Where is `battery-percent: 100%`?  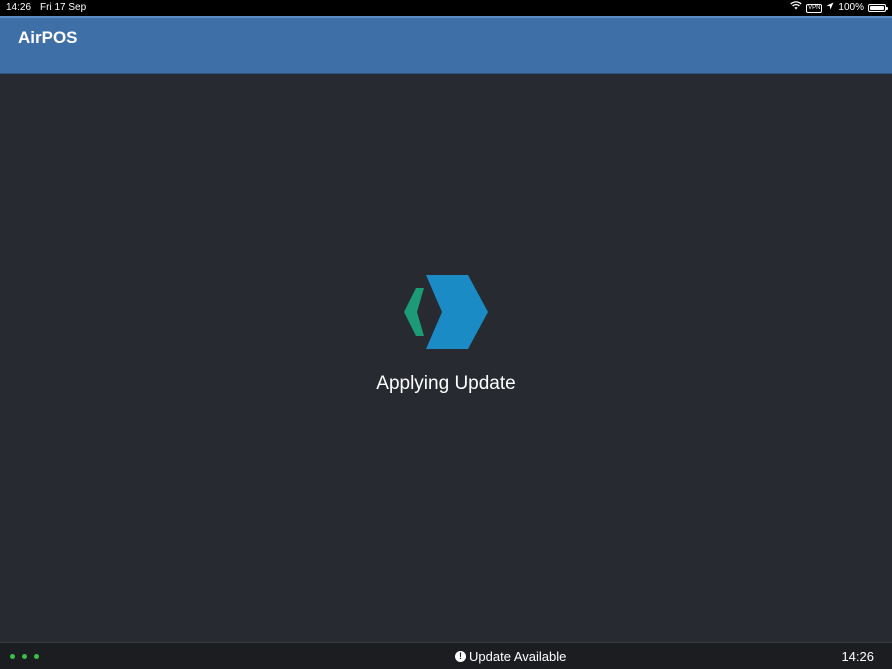
battery-percent: 100% is located at coordinates (851, 7).